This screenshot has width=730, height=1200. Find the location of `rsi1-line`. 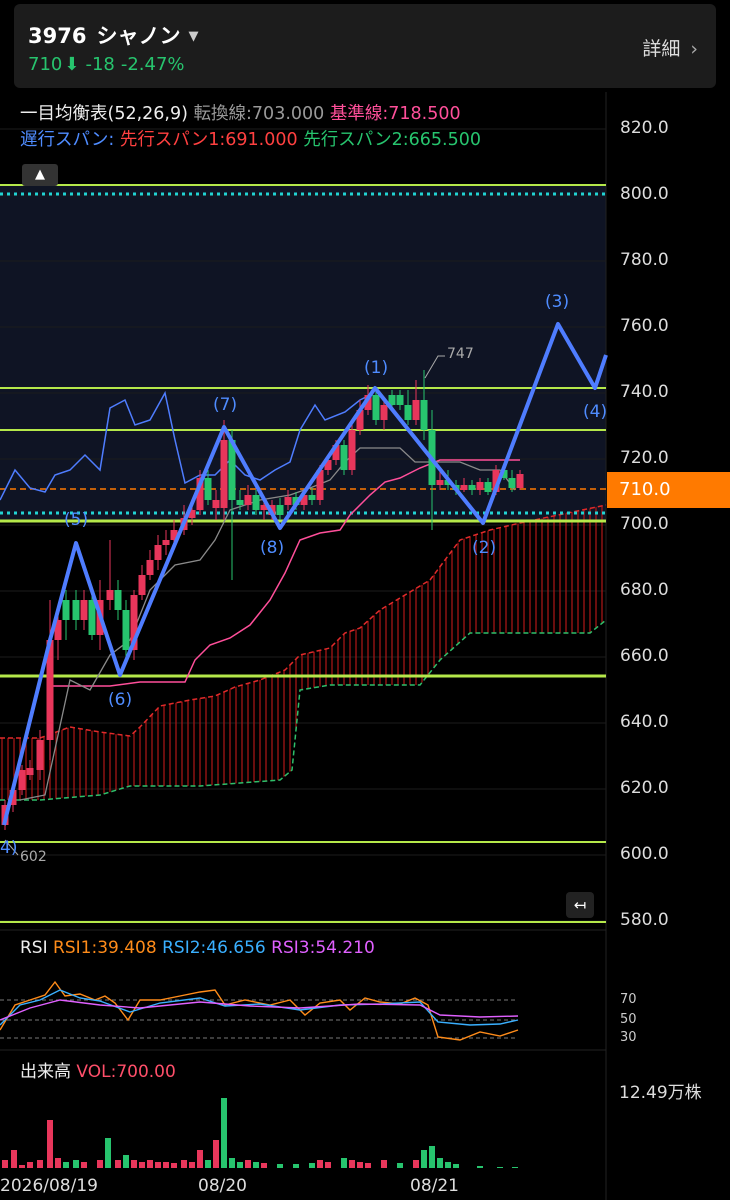

rsi1-line is located at coordinates (259, 1010).